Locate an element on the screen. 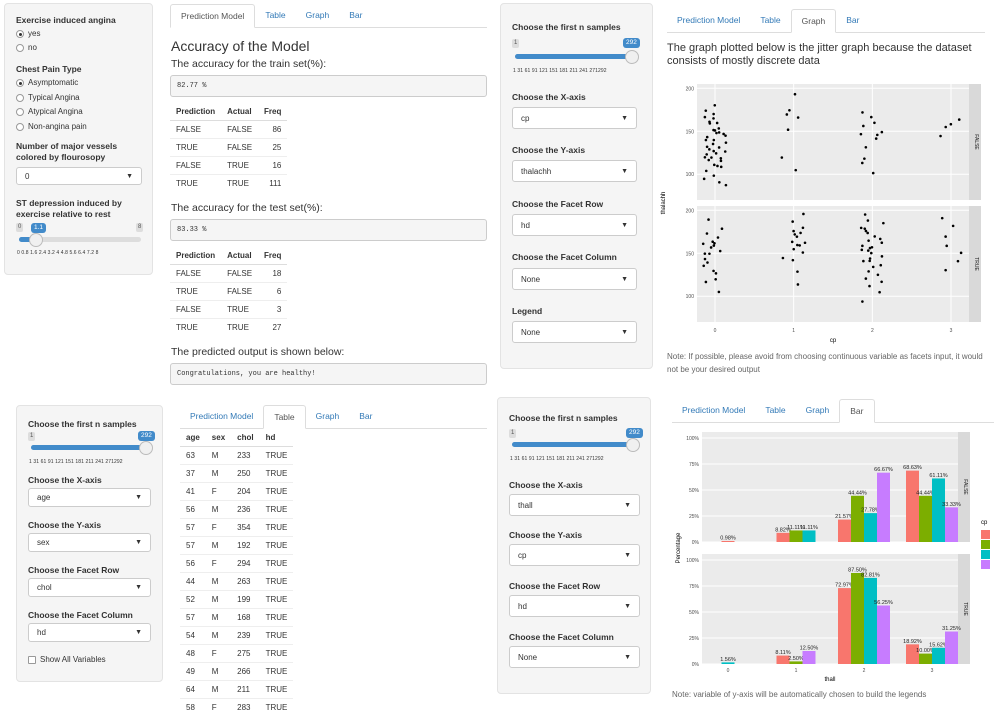 The height and width of the screenshot is (716, 998). cp-typical-radio: Typical Angina is located at coordinates (48, 97).